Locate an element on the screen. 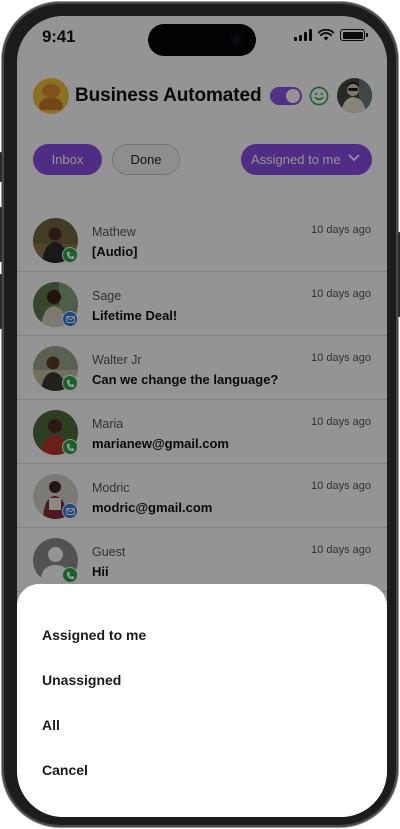 The image size is (400, 829). action-button is located at coordinates (1, 167).